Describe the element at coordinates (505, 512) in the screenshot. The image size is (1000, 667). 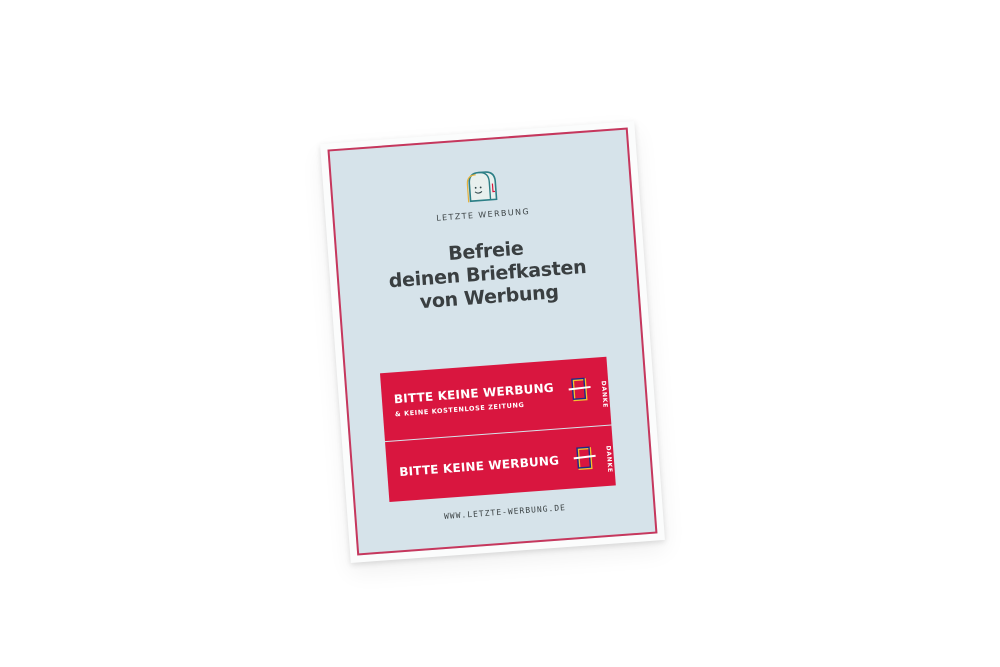
I see `website-url: WWW.LETZTE-WERBUNG.DE` at that location.